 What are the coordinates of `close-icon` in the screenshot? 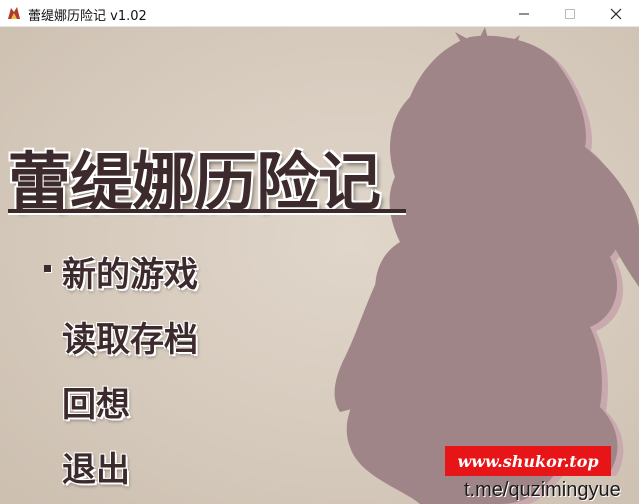 It's located at (616, 13).